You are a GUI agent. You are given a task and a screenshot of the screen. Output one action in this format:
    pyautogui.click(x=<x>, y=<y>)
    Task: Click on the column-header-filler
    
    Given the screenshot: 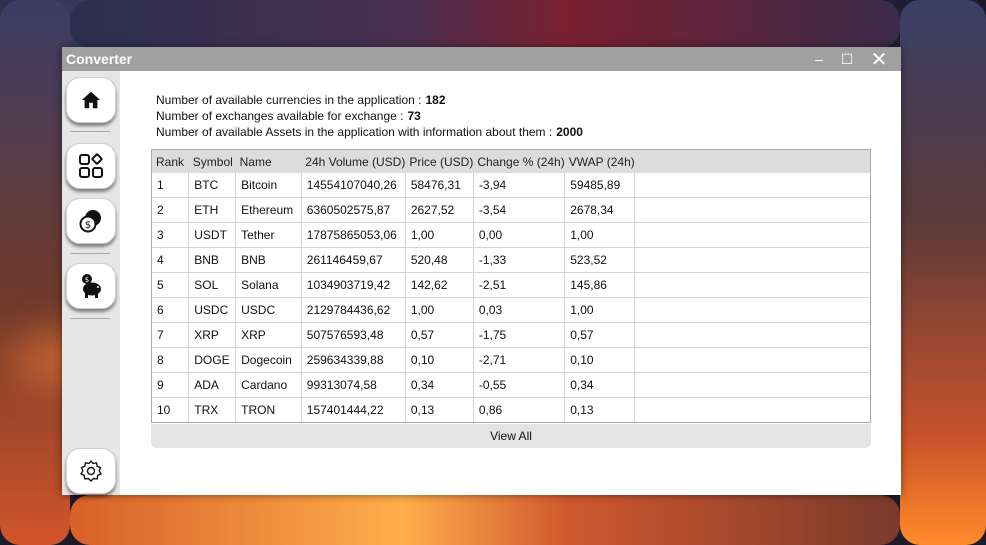 What is the action you would take?
    pyautogui.click(x=752, y=161)
    